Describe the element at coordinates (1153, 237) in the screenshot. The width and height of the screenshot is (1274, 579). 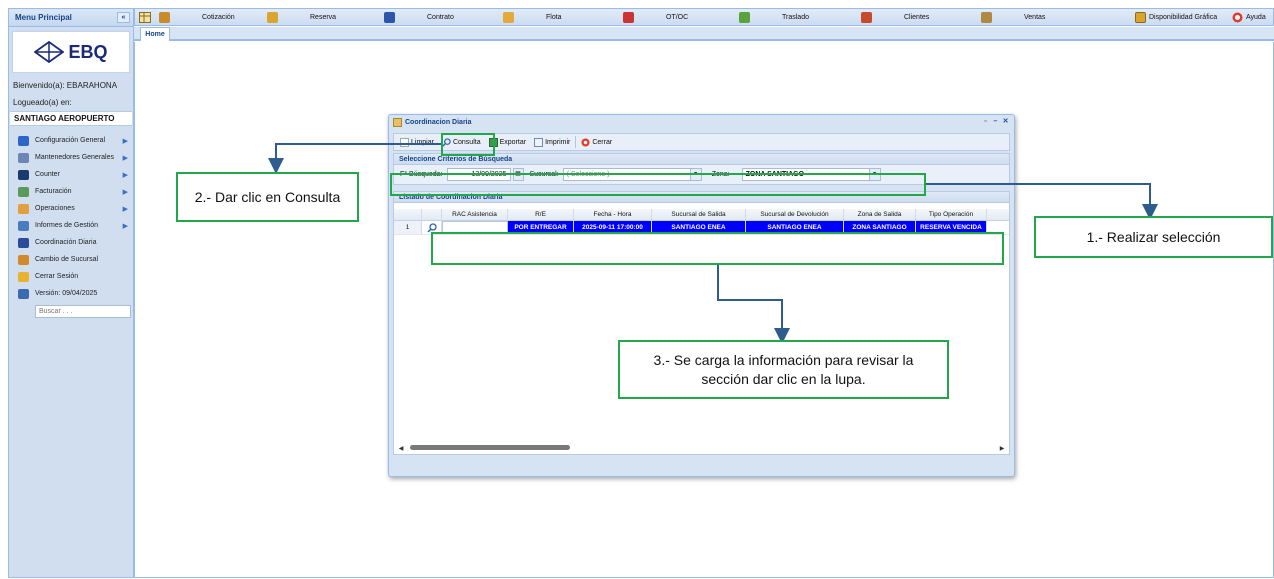
I see `callout-step1: 1.- Realizar selección` at that location.